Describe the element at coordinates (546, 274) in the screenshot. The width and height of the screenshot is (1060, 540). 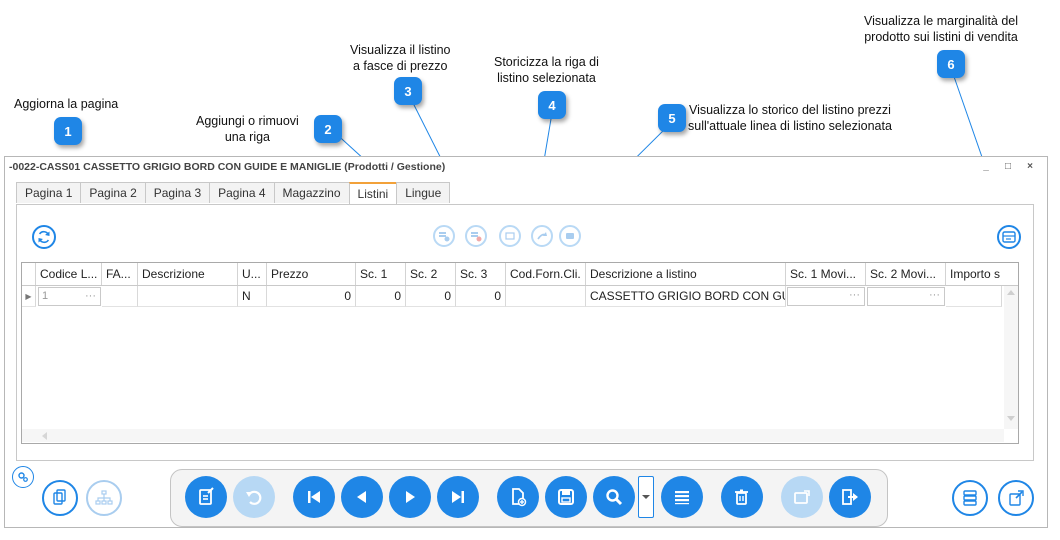
I see `col-cod-forn-cli: Cod.Forn.Cli.` at that location.